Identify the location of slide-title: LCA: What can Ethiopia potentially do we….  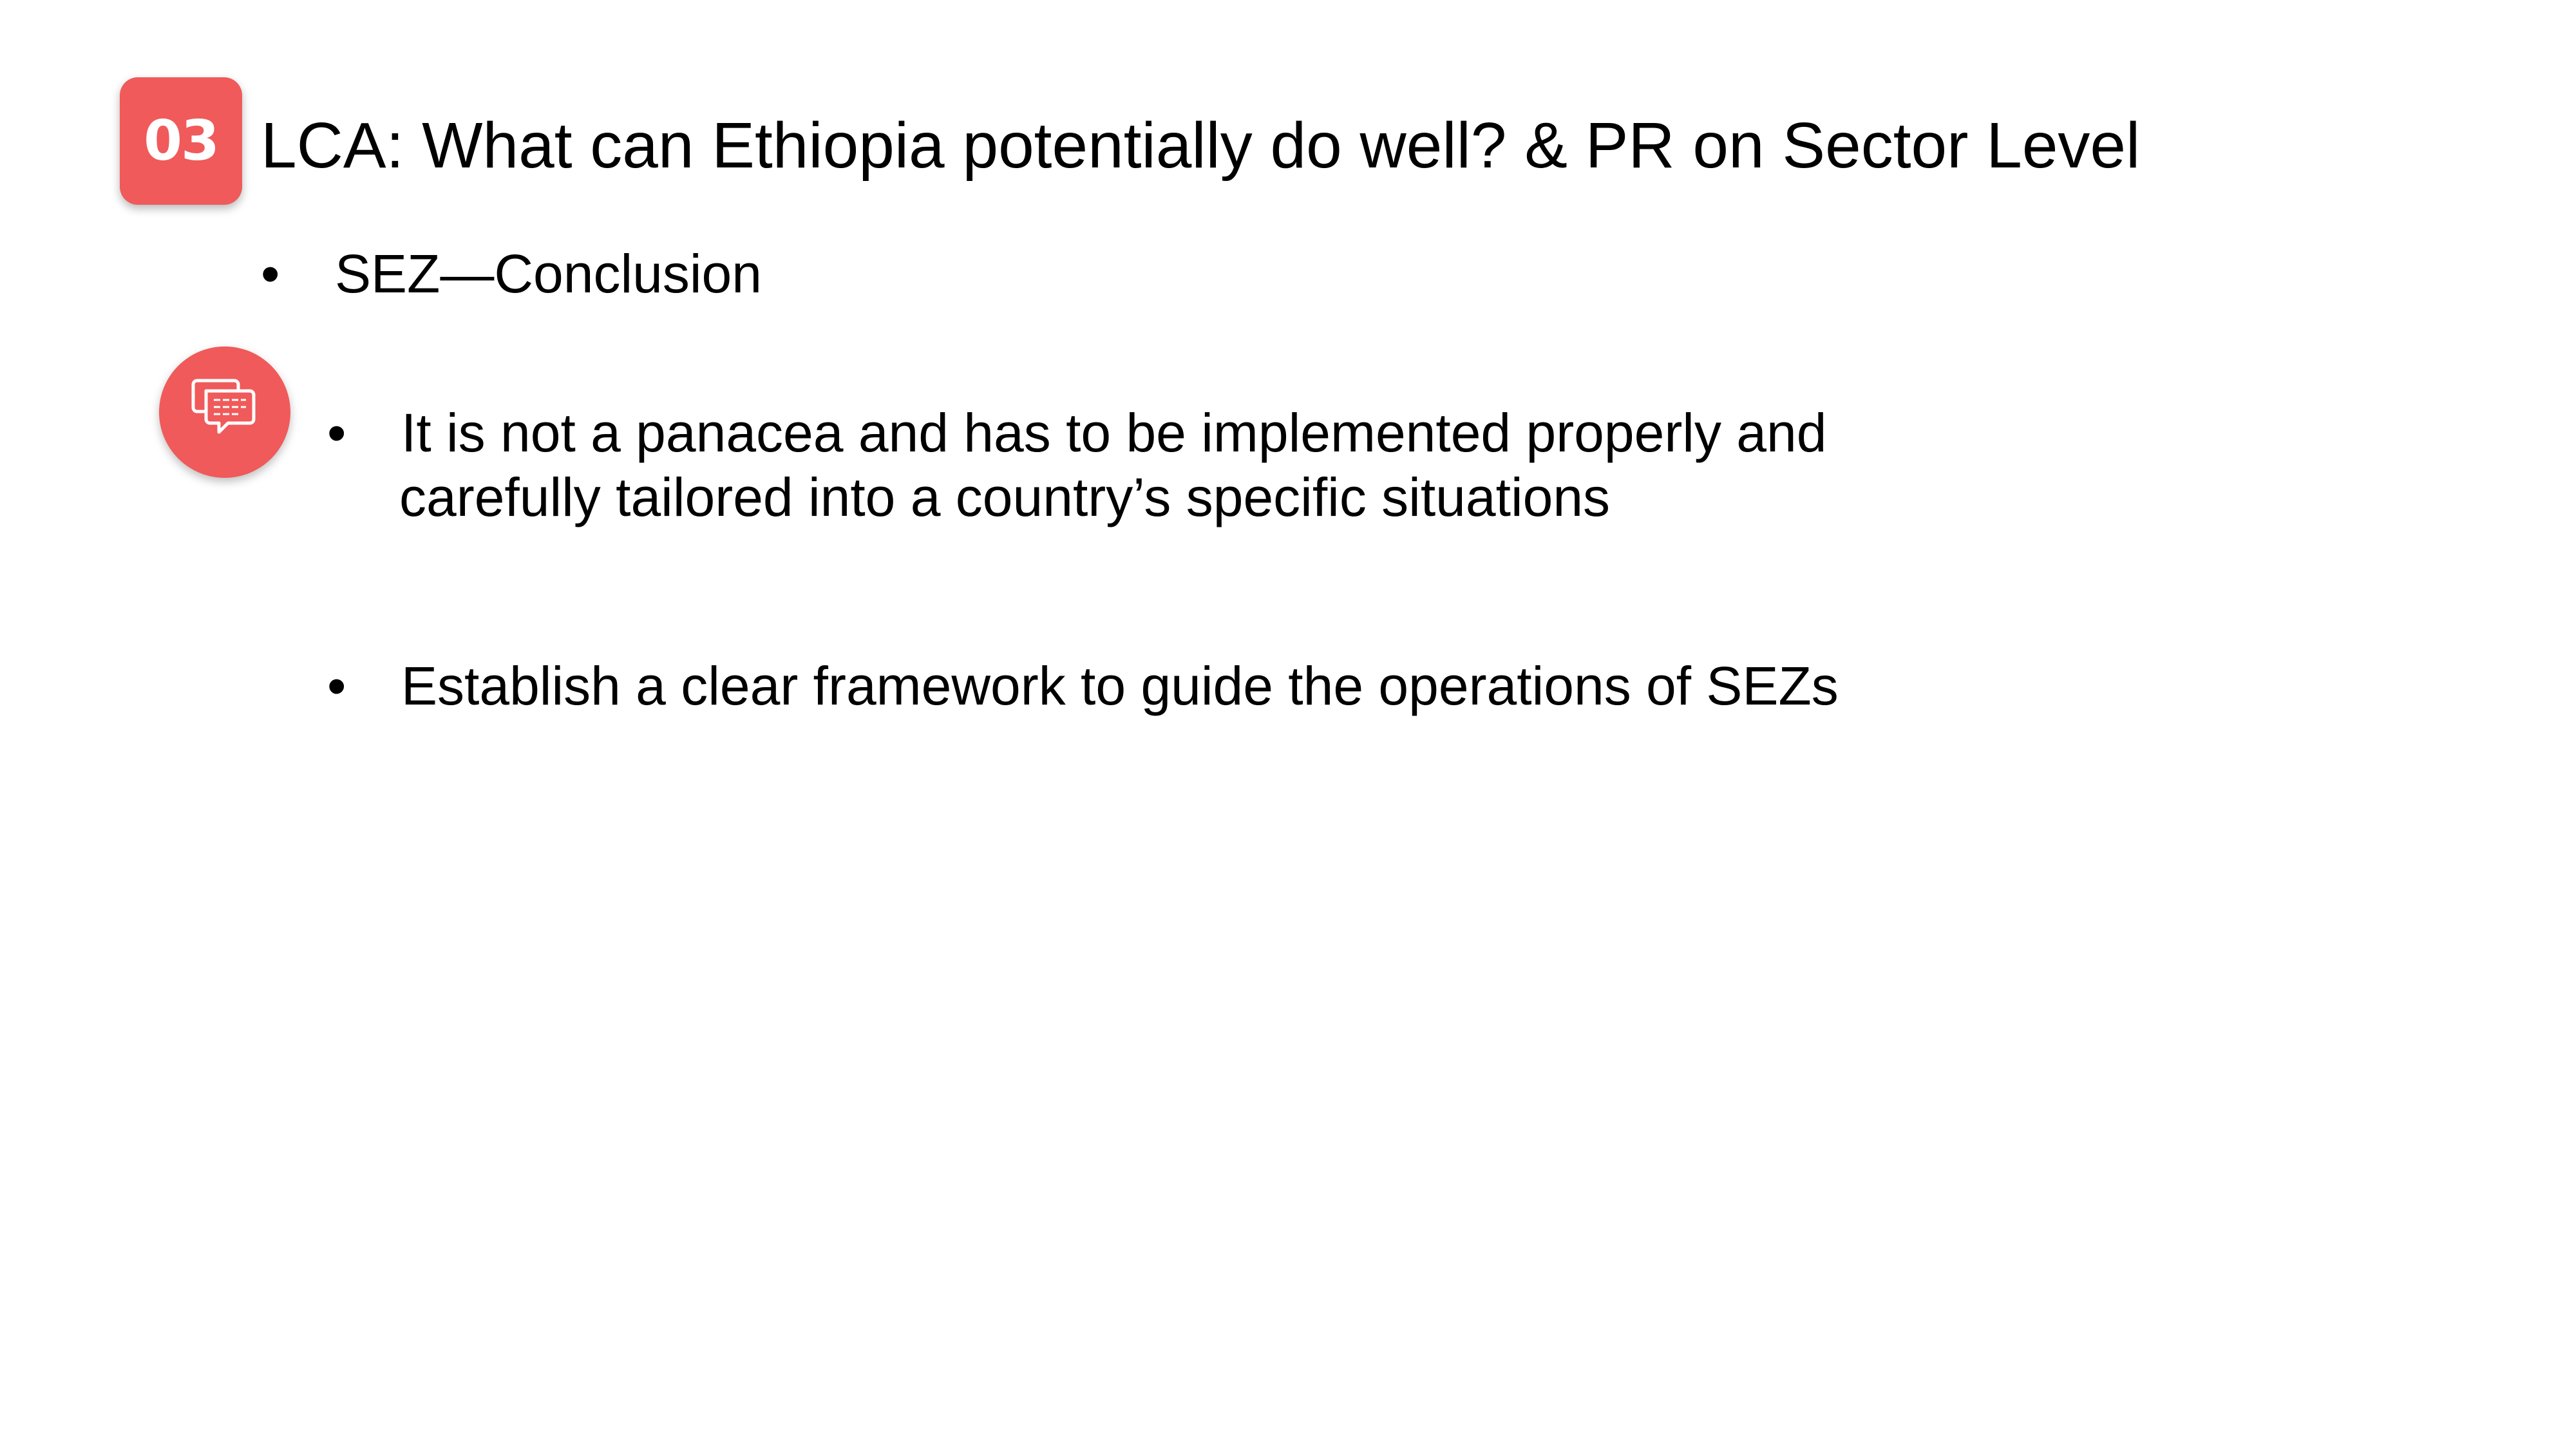
(1201, 145).